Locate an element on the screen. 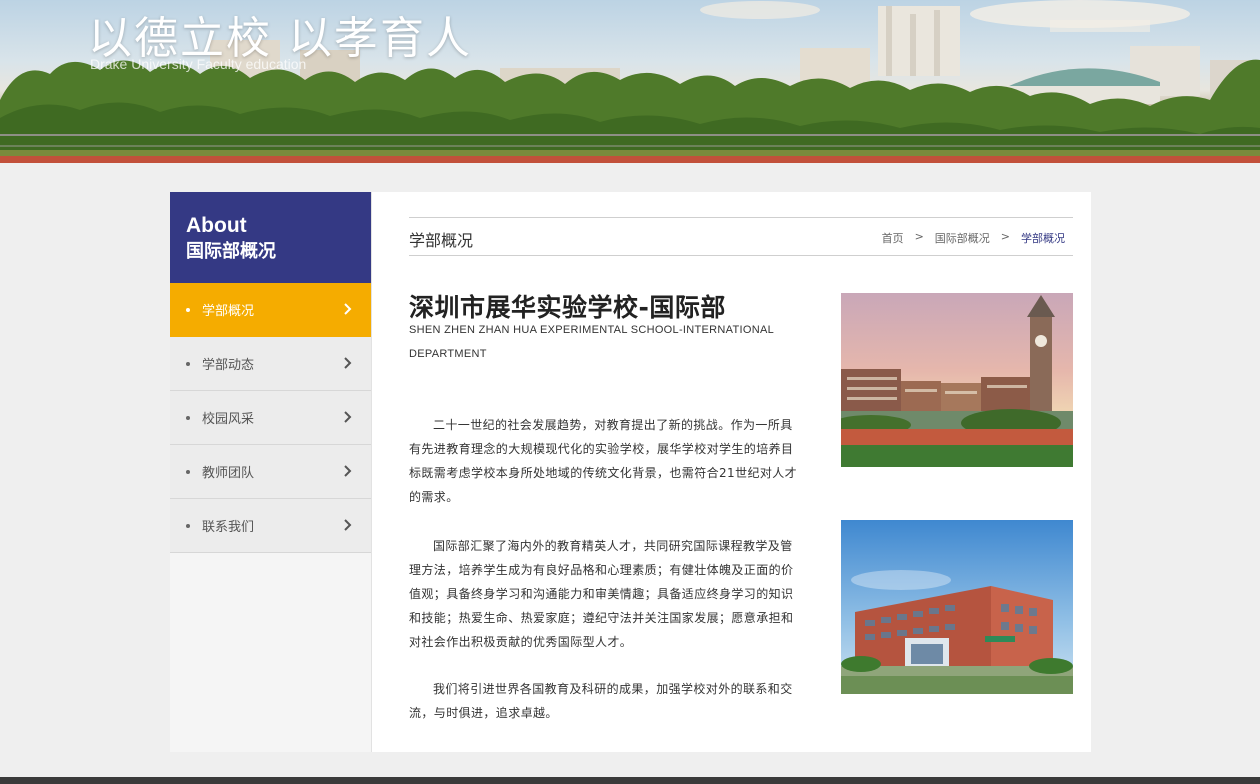 The width and height of the screenshot is (1260, 784). campus-clocktower-photo is located at coordinates (957, 380).